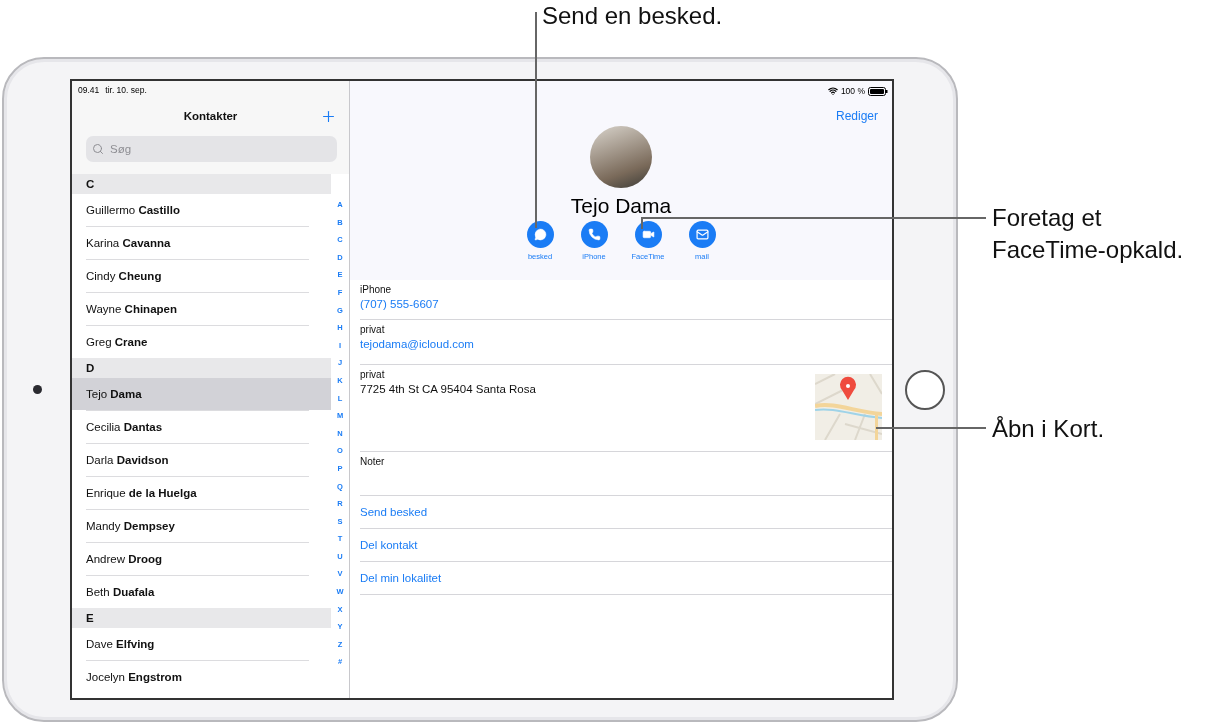  What do you see at coordinates (389, 545) in the screenshot?
I see `action-link: Del kontakt` at bounding box center [389, 545].